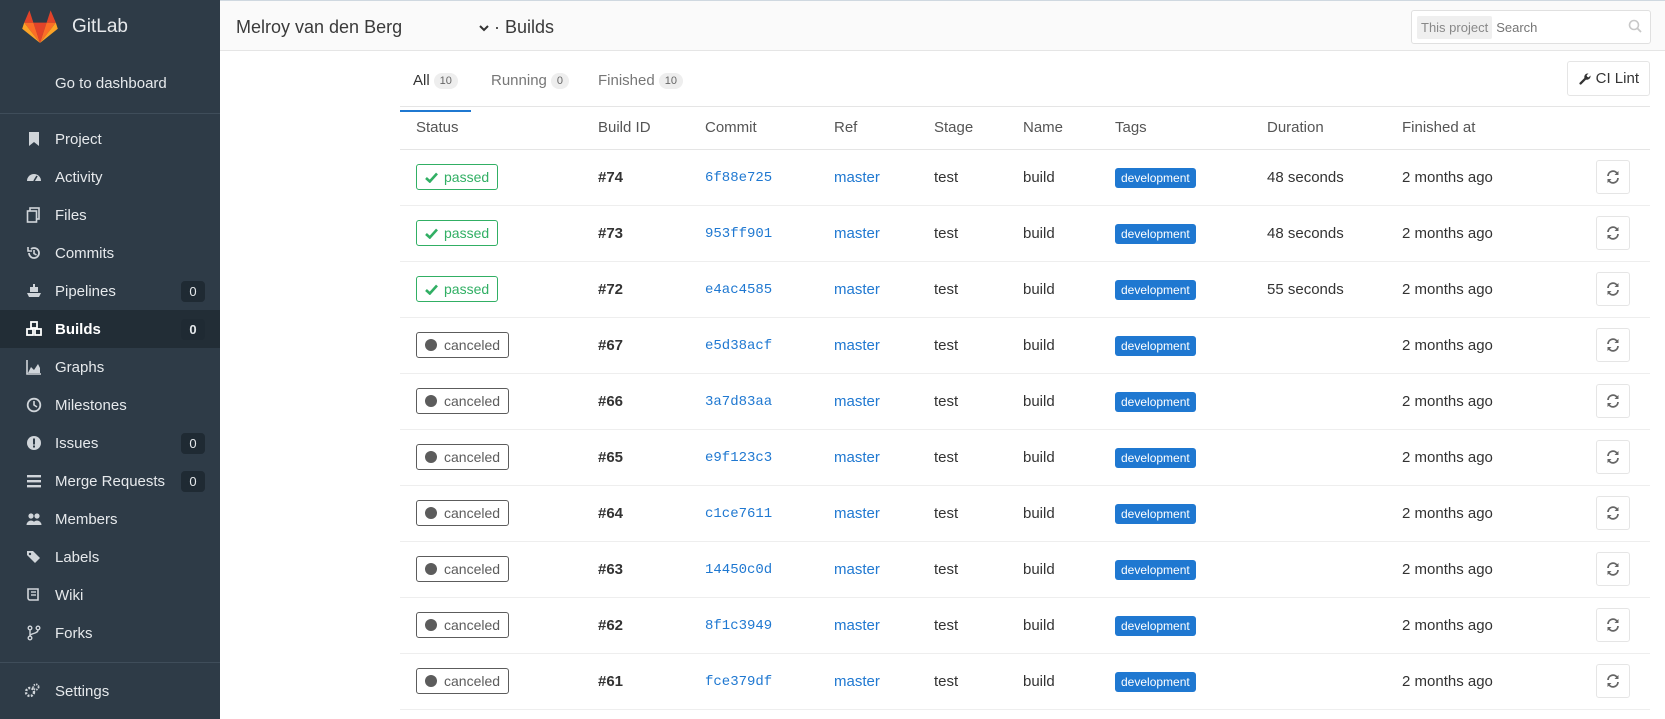 Image resolution: width=1665 pixels, height=719 pixels. Describe the element at coordinates (738, 234) in the screenshot. I see `commit-link: 953ff901` at that location.